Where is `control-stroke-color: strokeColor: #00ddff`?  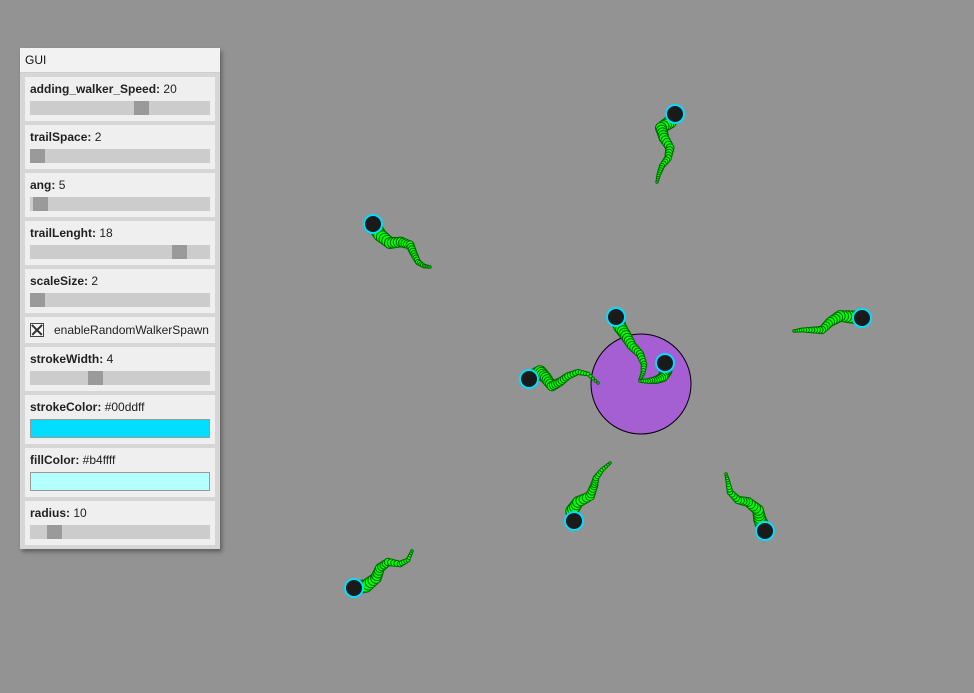 control-stroke-color: strokeColor: #00ddff is located at coordinates (120, 419).